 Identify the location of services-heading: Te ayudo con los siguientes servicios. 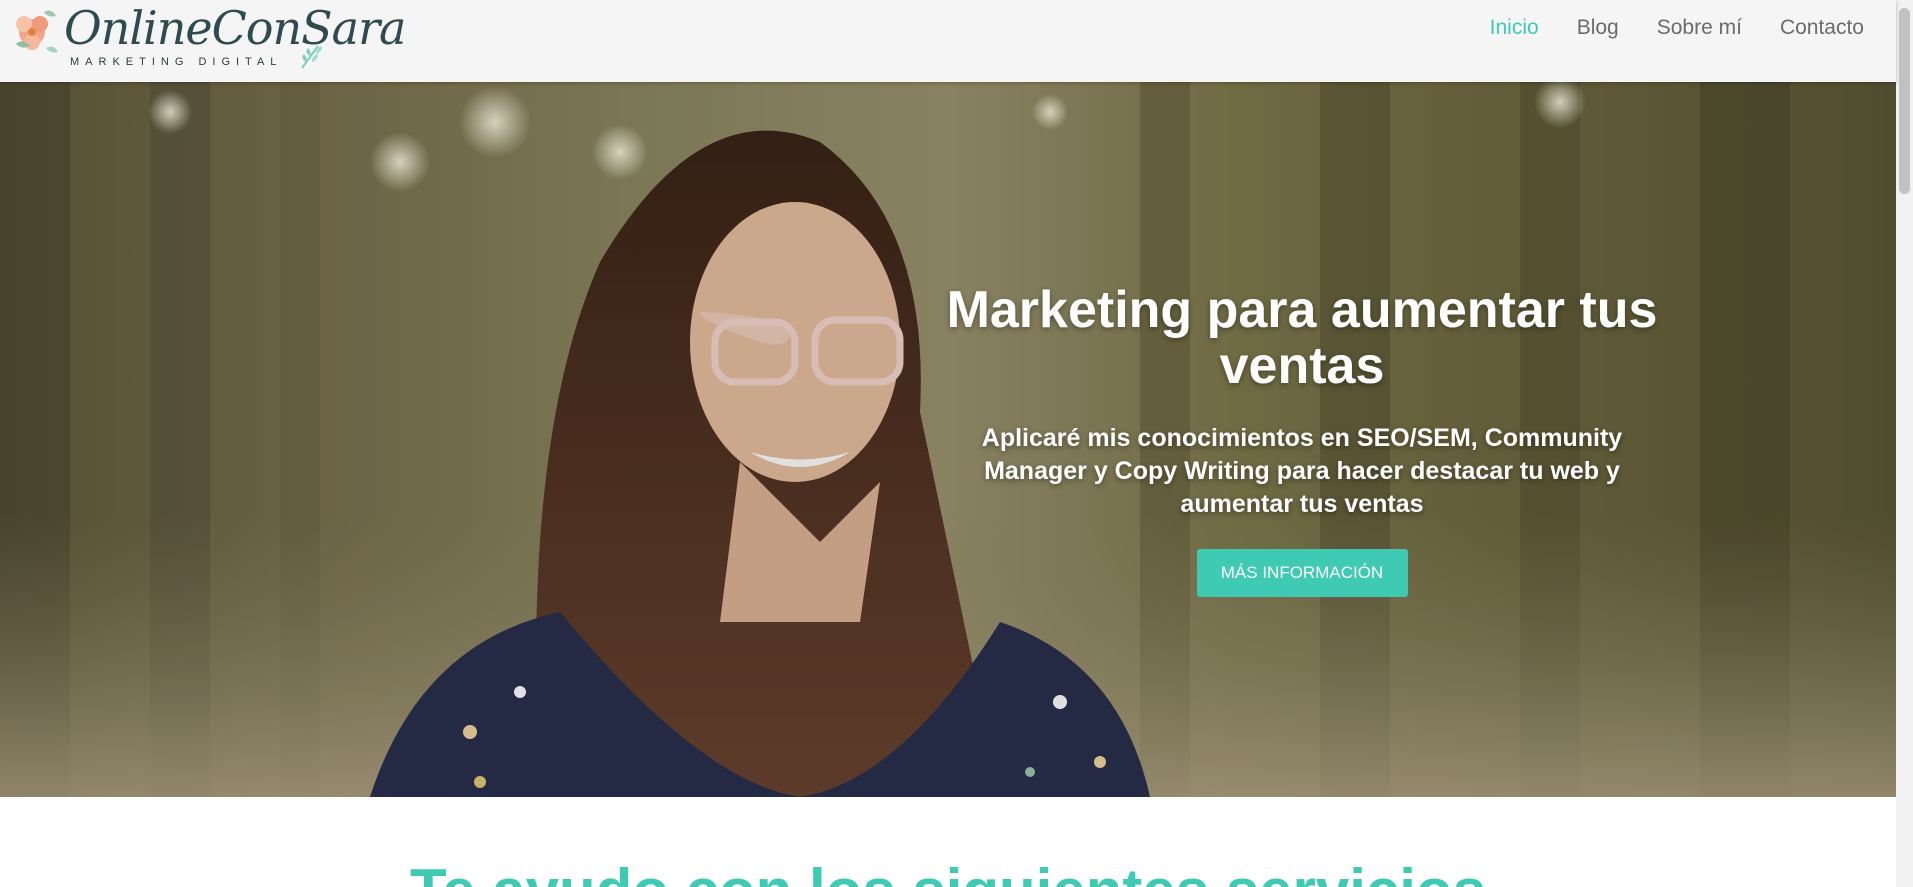
(948, 871).